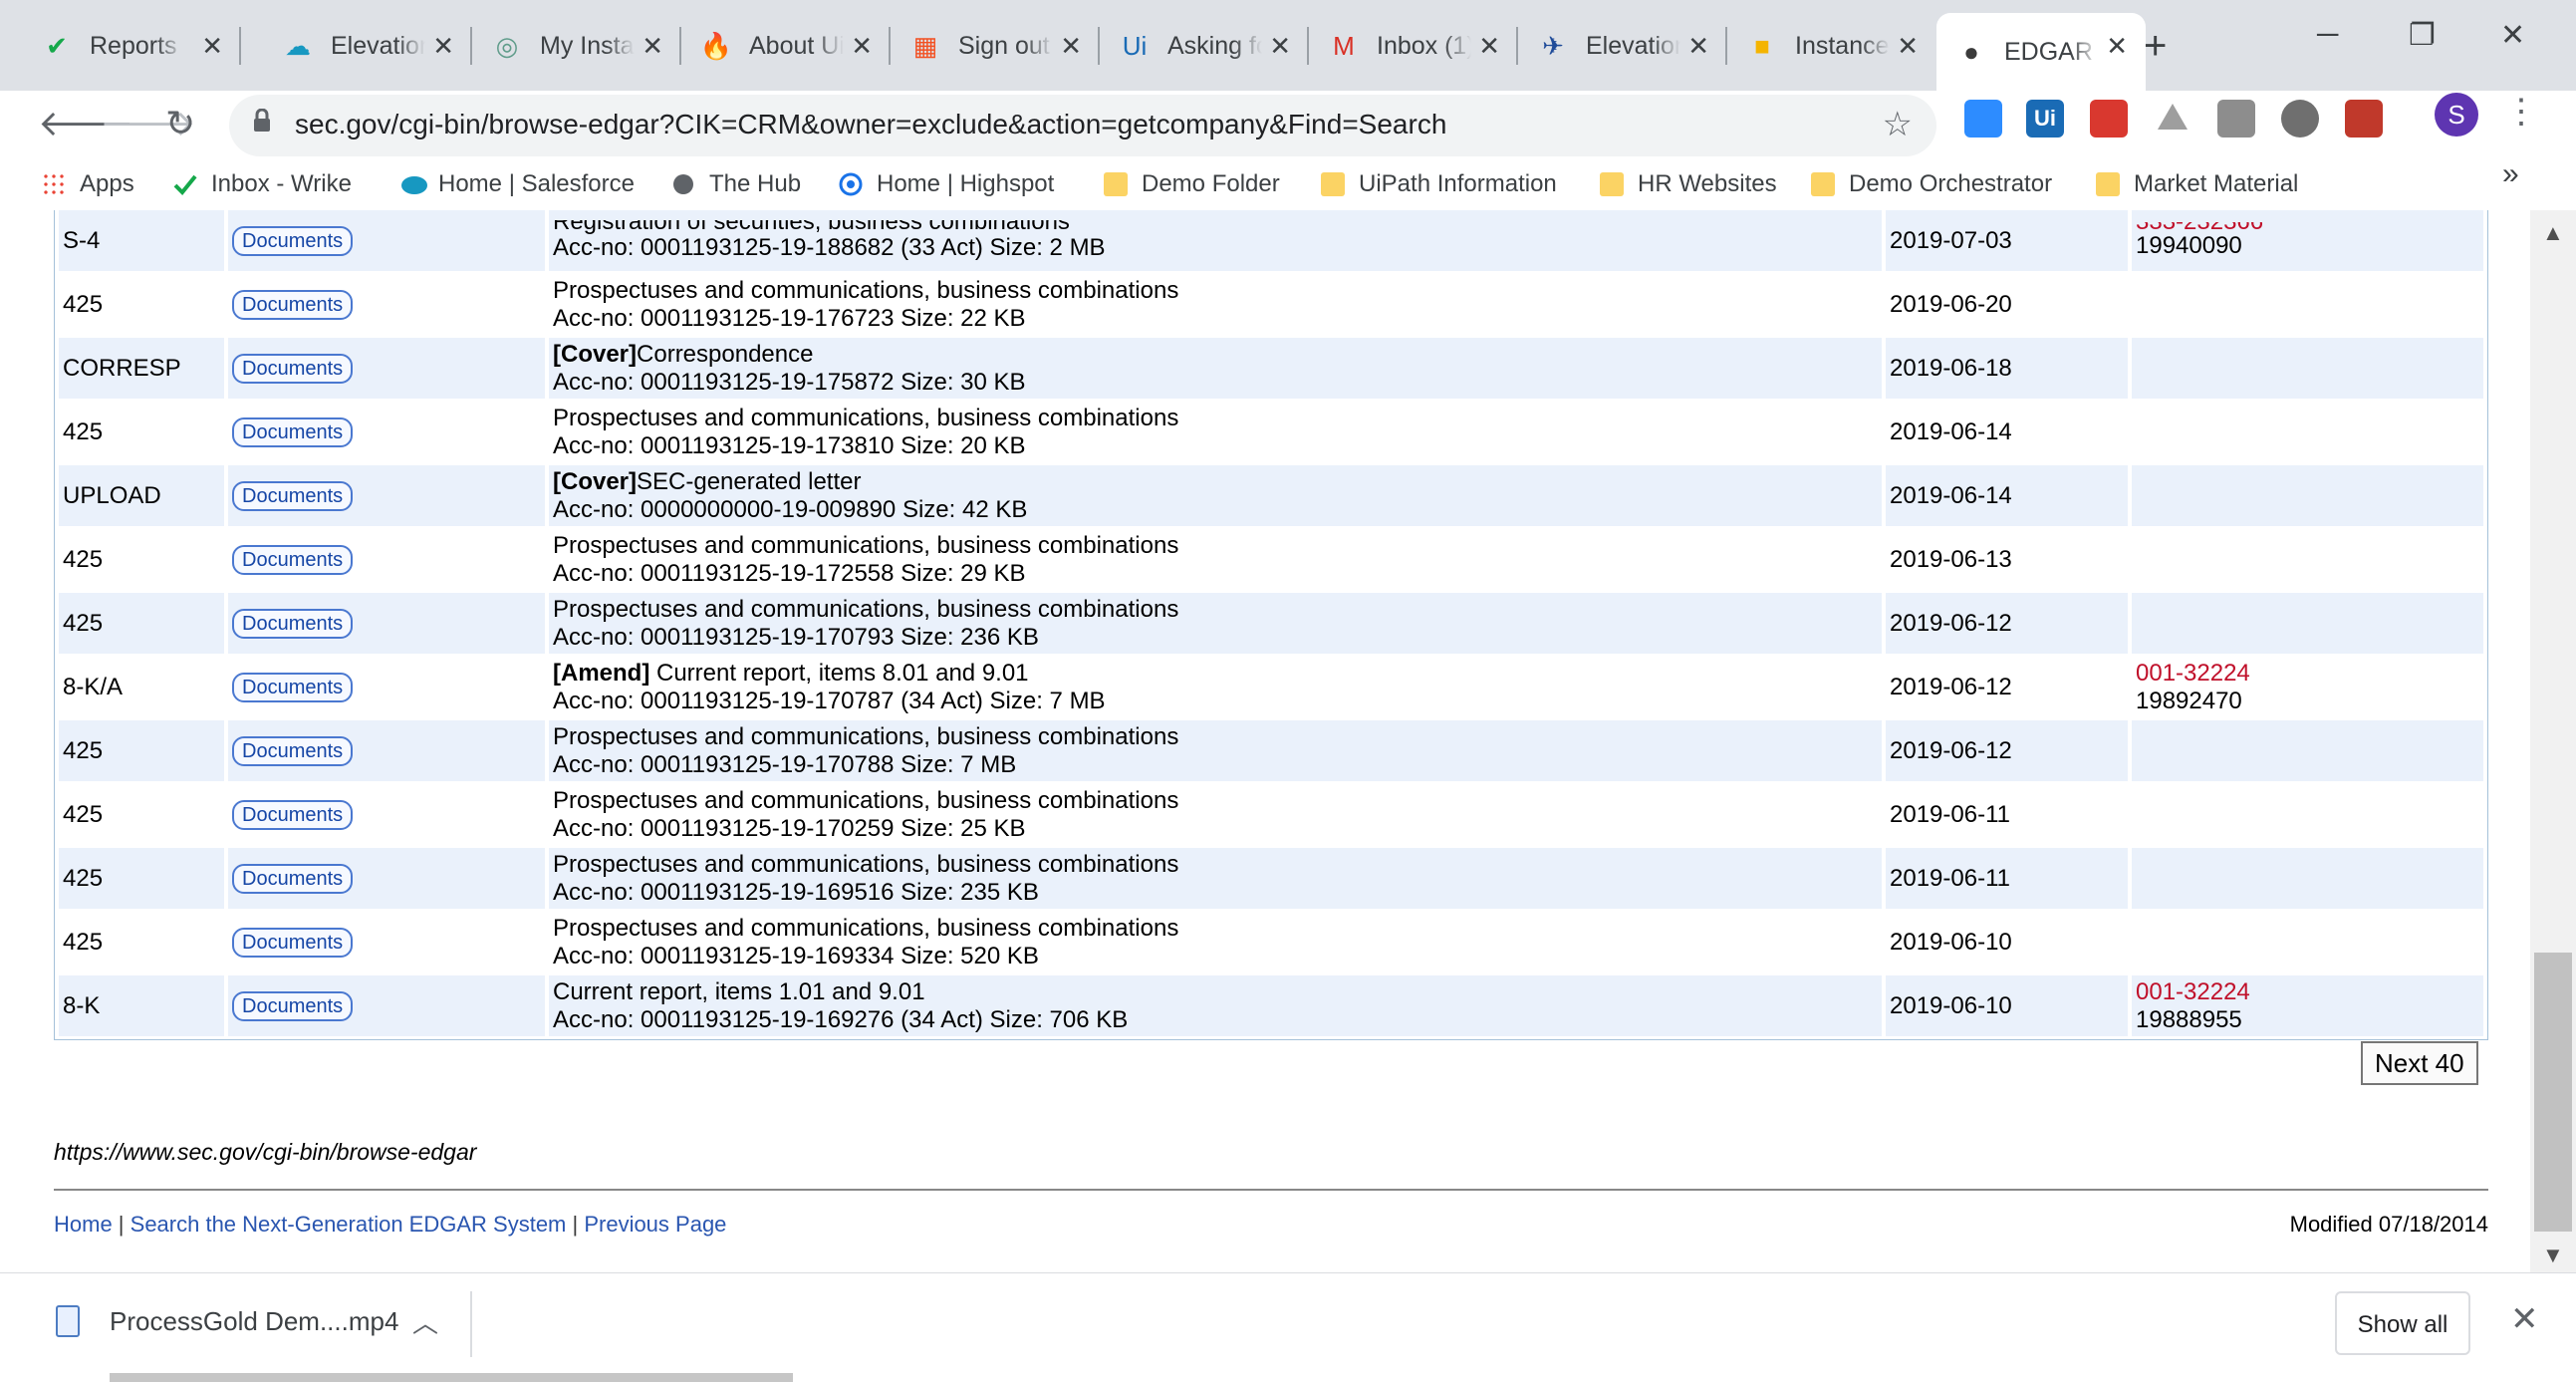 This screenshot has width=2576, height=1382. What do you see at coordinates (2553, 741) in the screenshot?
I see `vertical-scrollbar: ▲ ▼` at bounding box center [2553, 741].